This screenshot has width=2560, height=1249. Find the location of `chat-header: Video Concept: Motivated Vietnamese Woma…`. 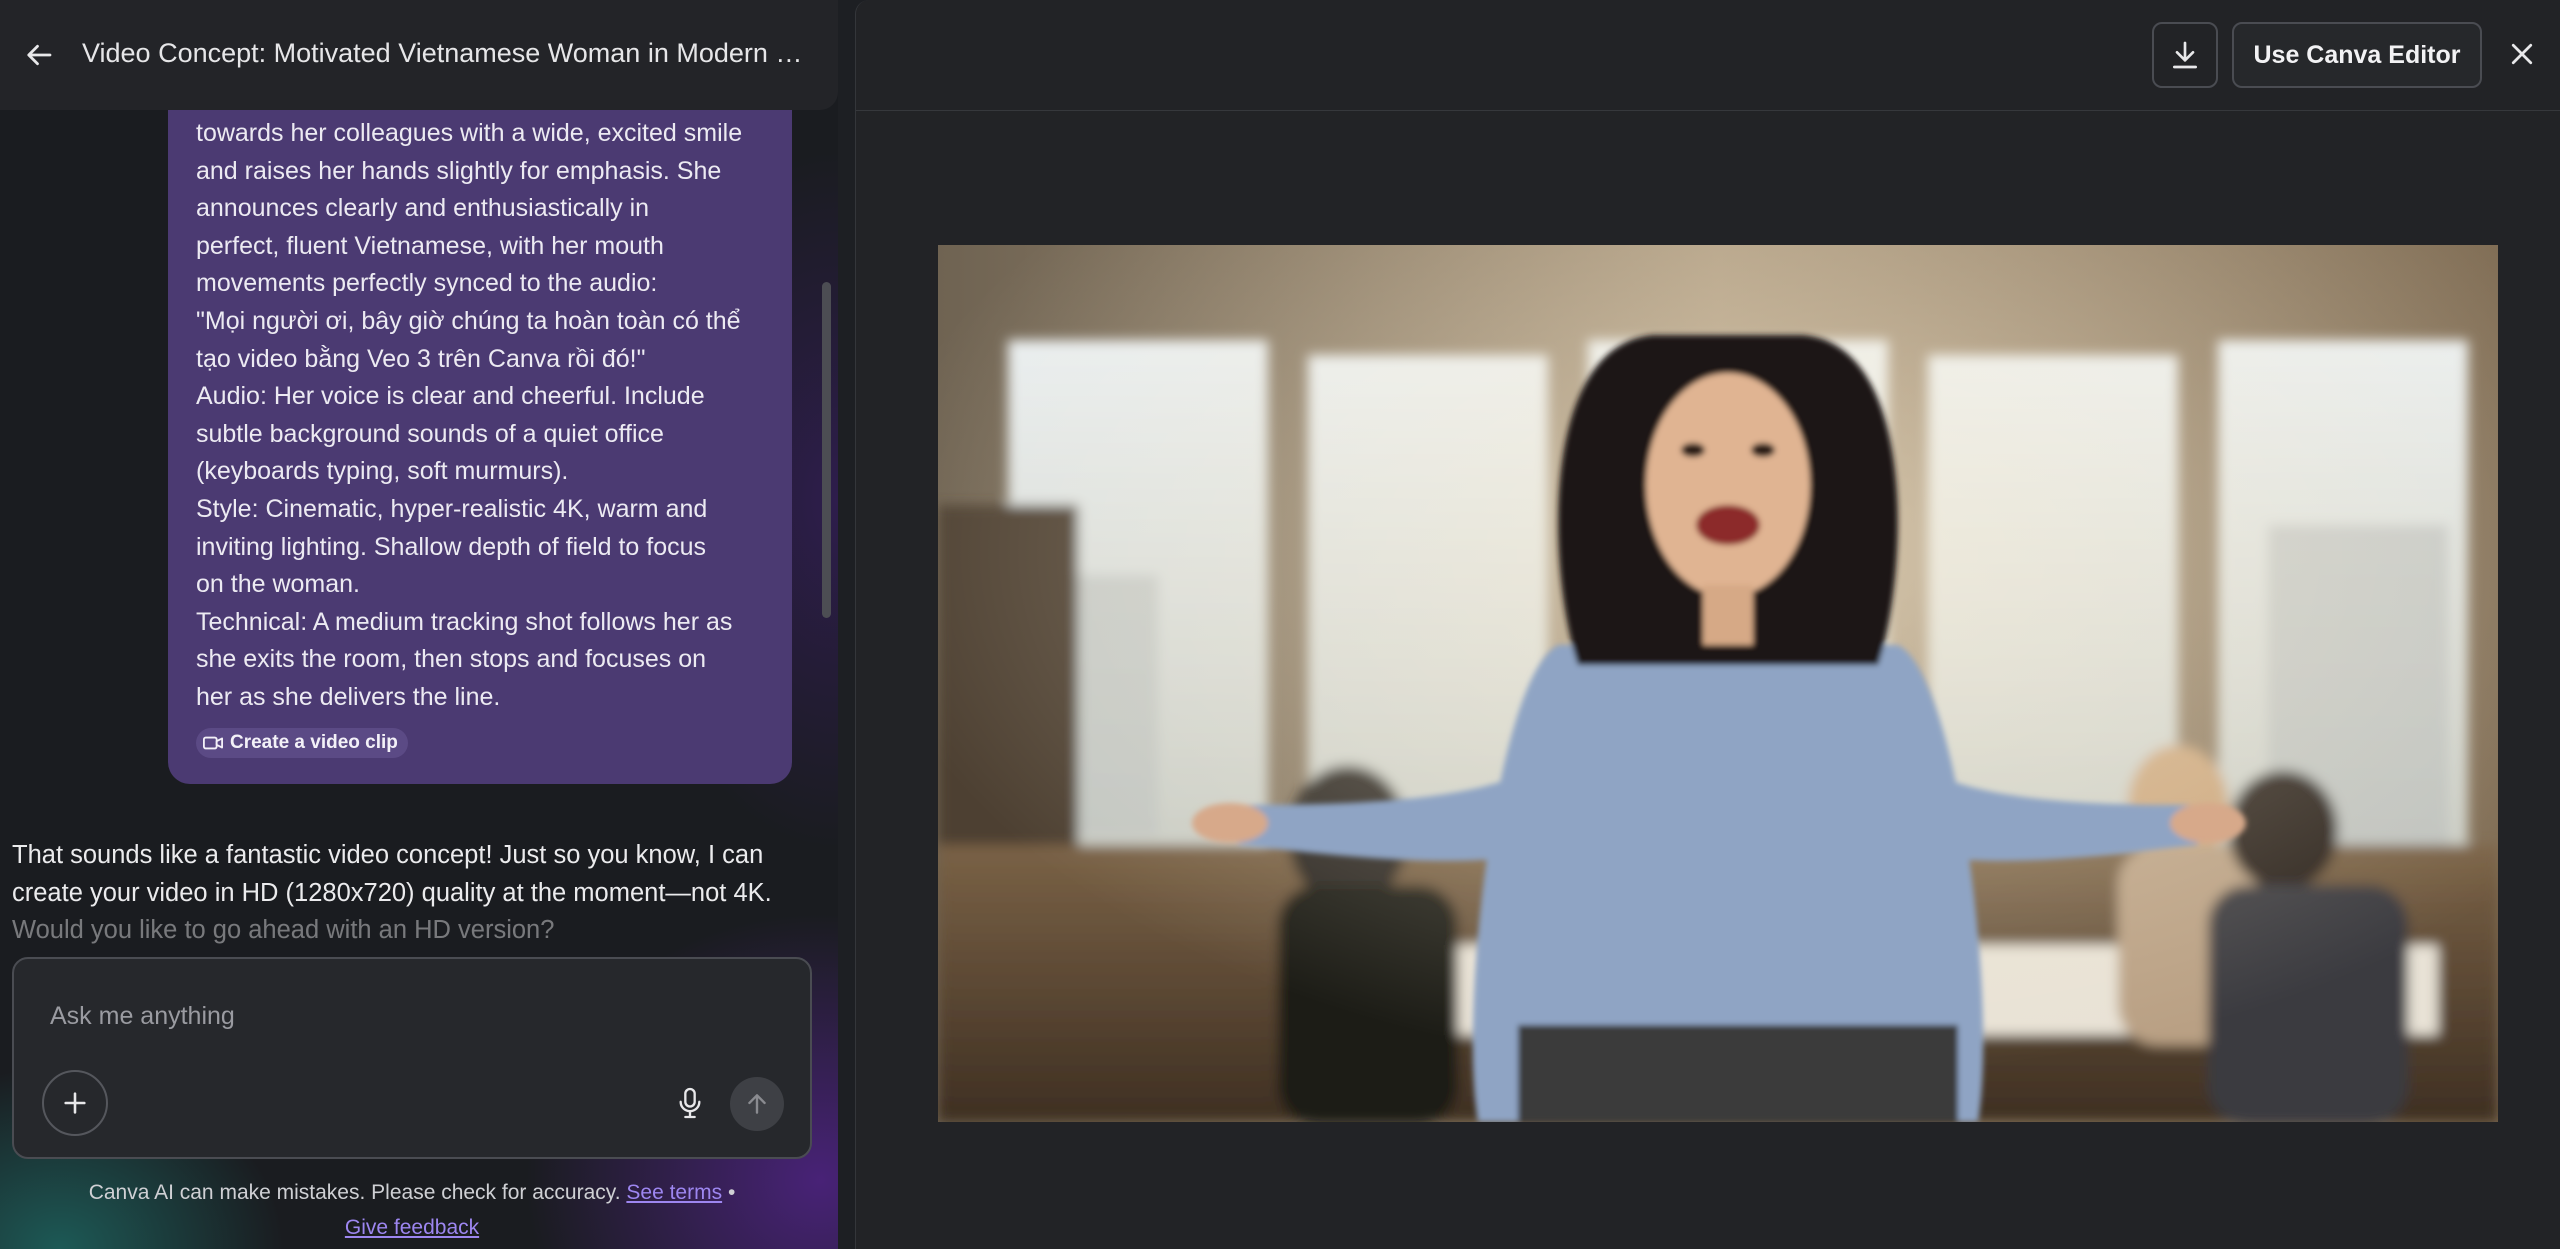

chat-header: Video Concept: Motivated Vietnamese Woma… is located at coordinates (419, 55).